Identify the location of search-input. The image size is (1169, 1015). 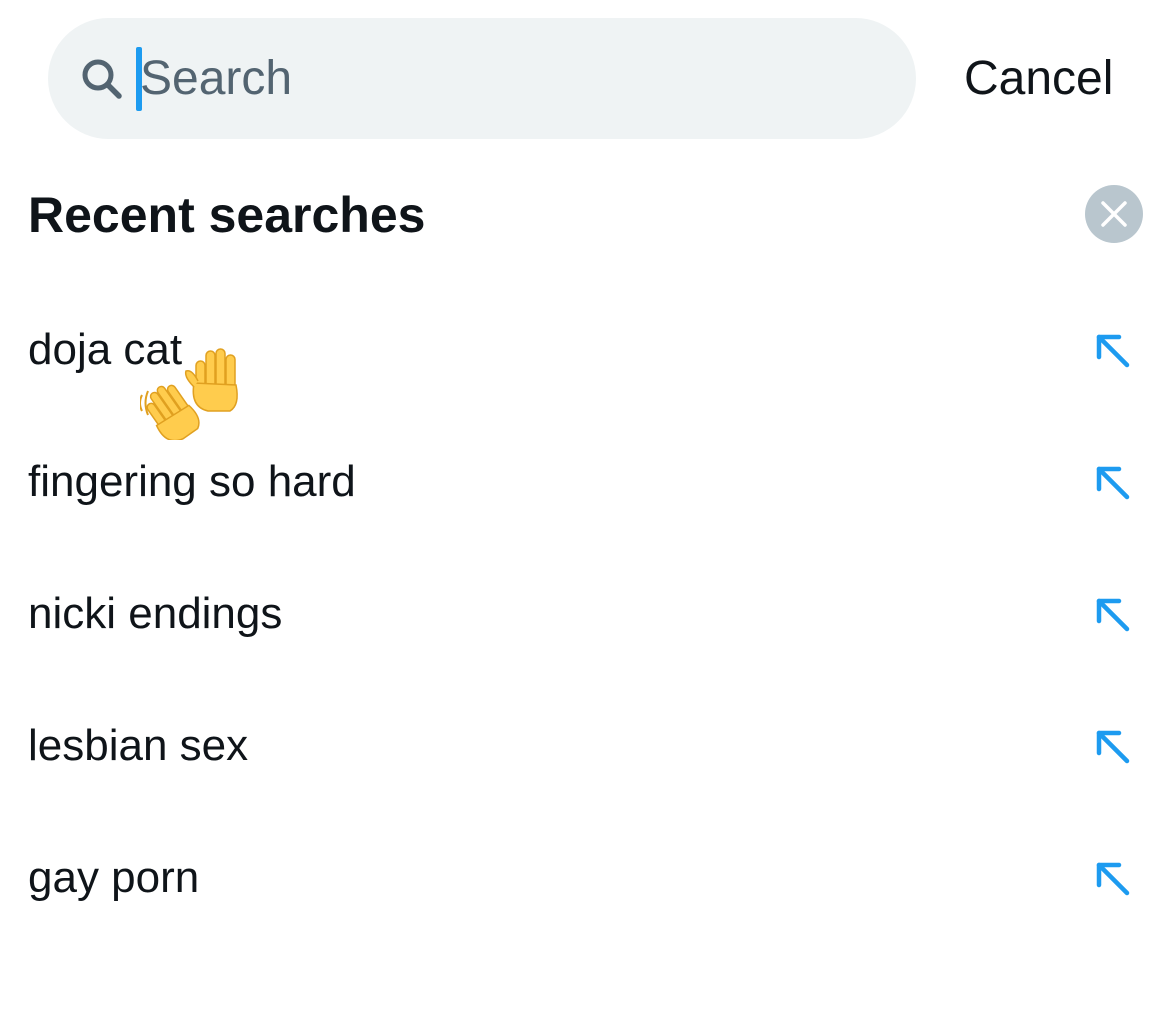
(470, 78).